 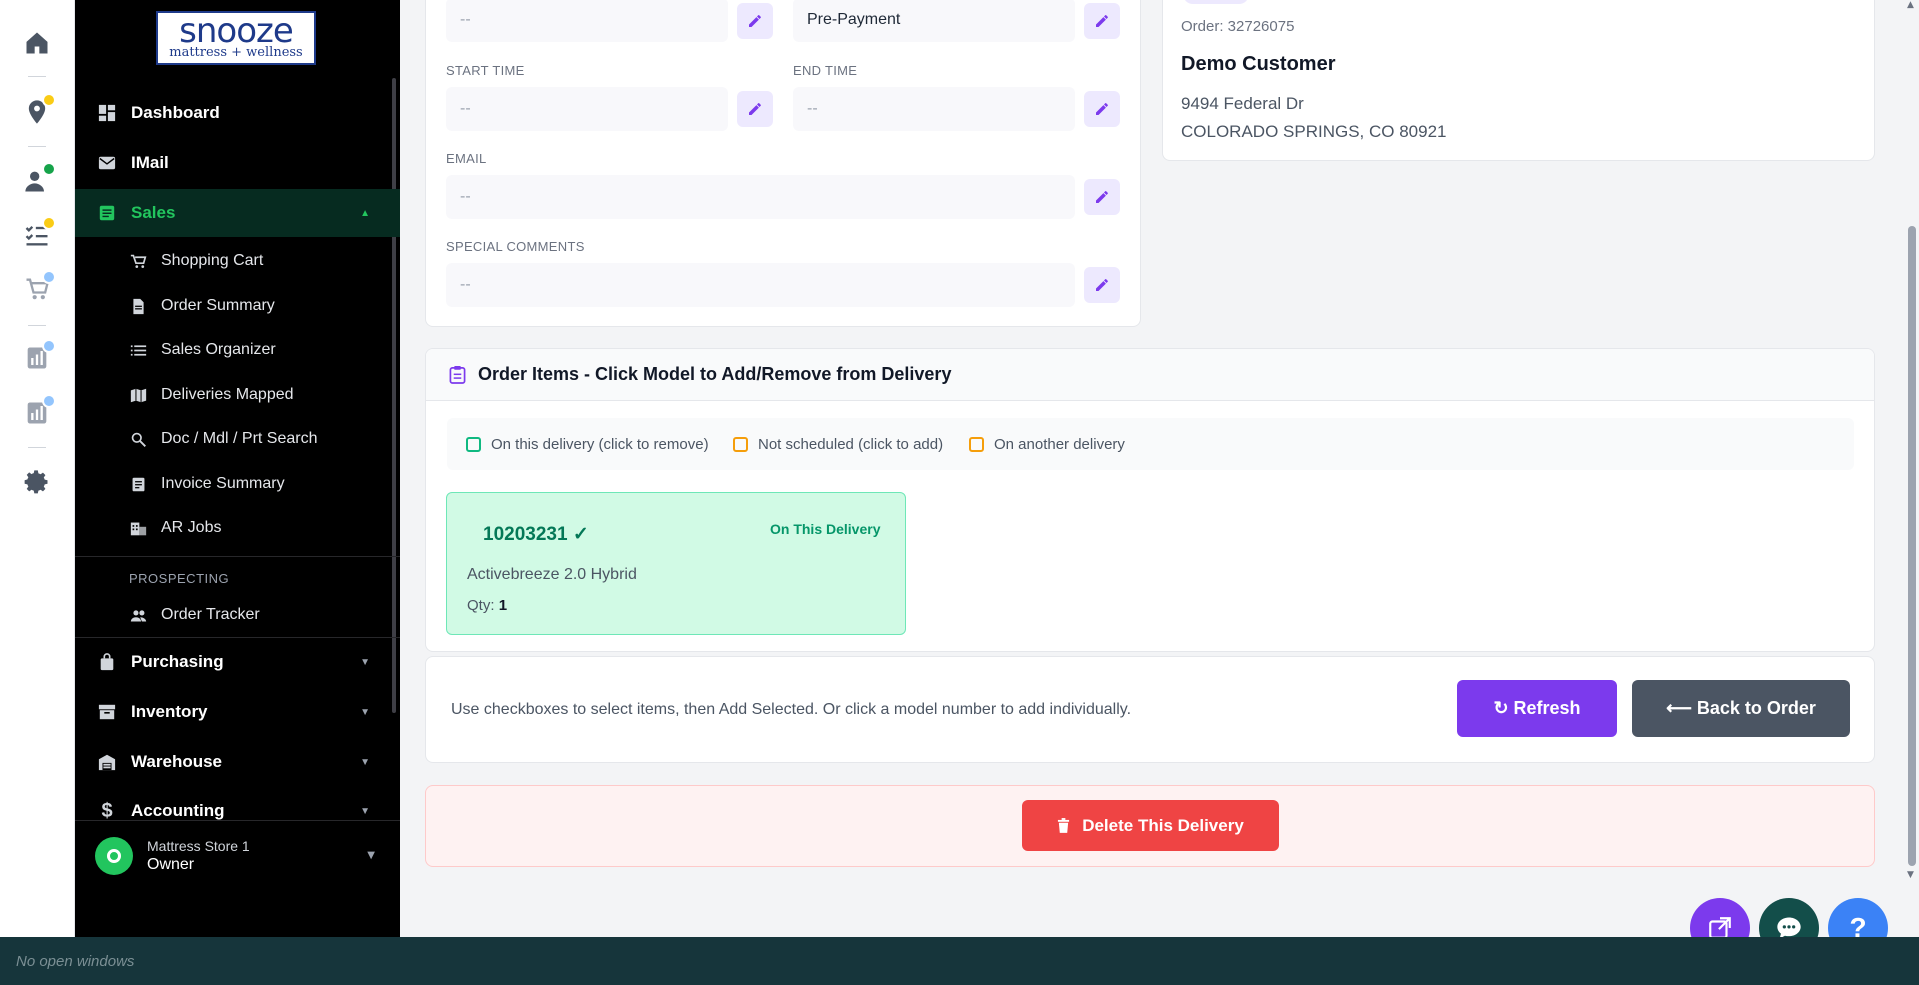 I want to click on logo-wordmark: snooze, so click(x=236, y=31).